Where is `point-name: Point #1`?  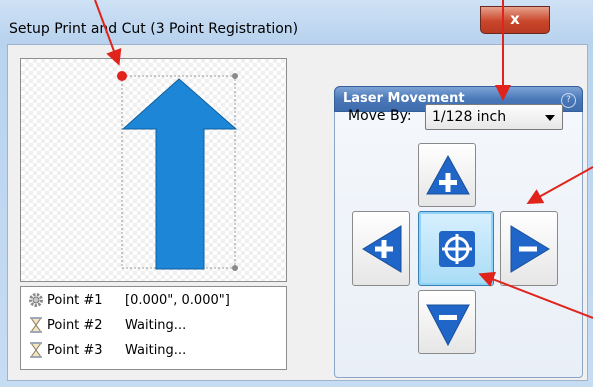 point-name: Point #1 is located at coordinates (75, 300).